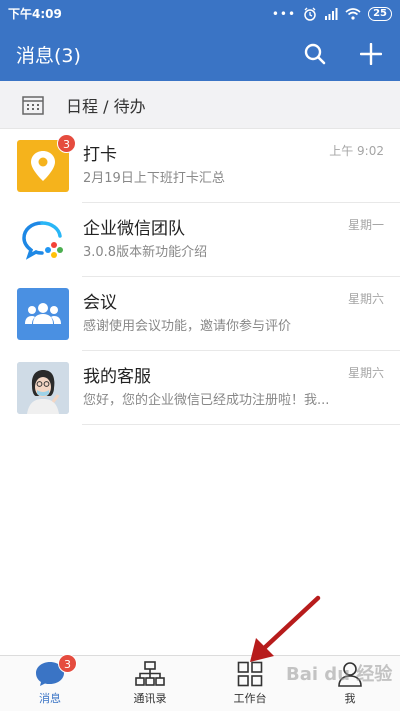 The image size is (400, 711). I want to click on grid-icon, so click(250, 674).